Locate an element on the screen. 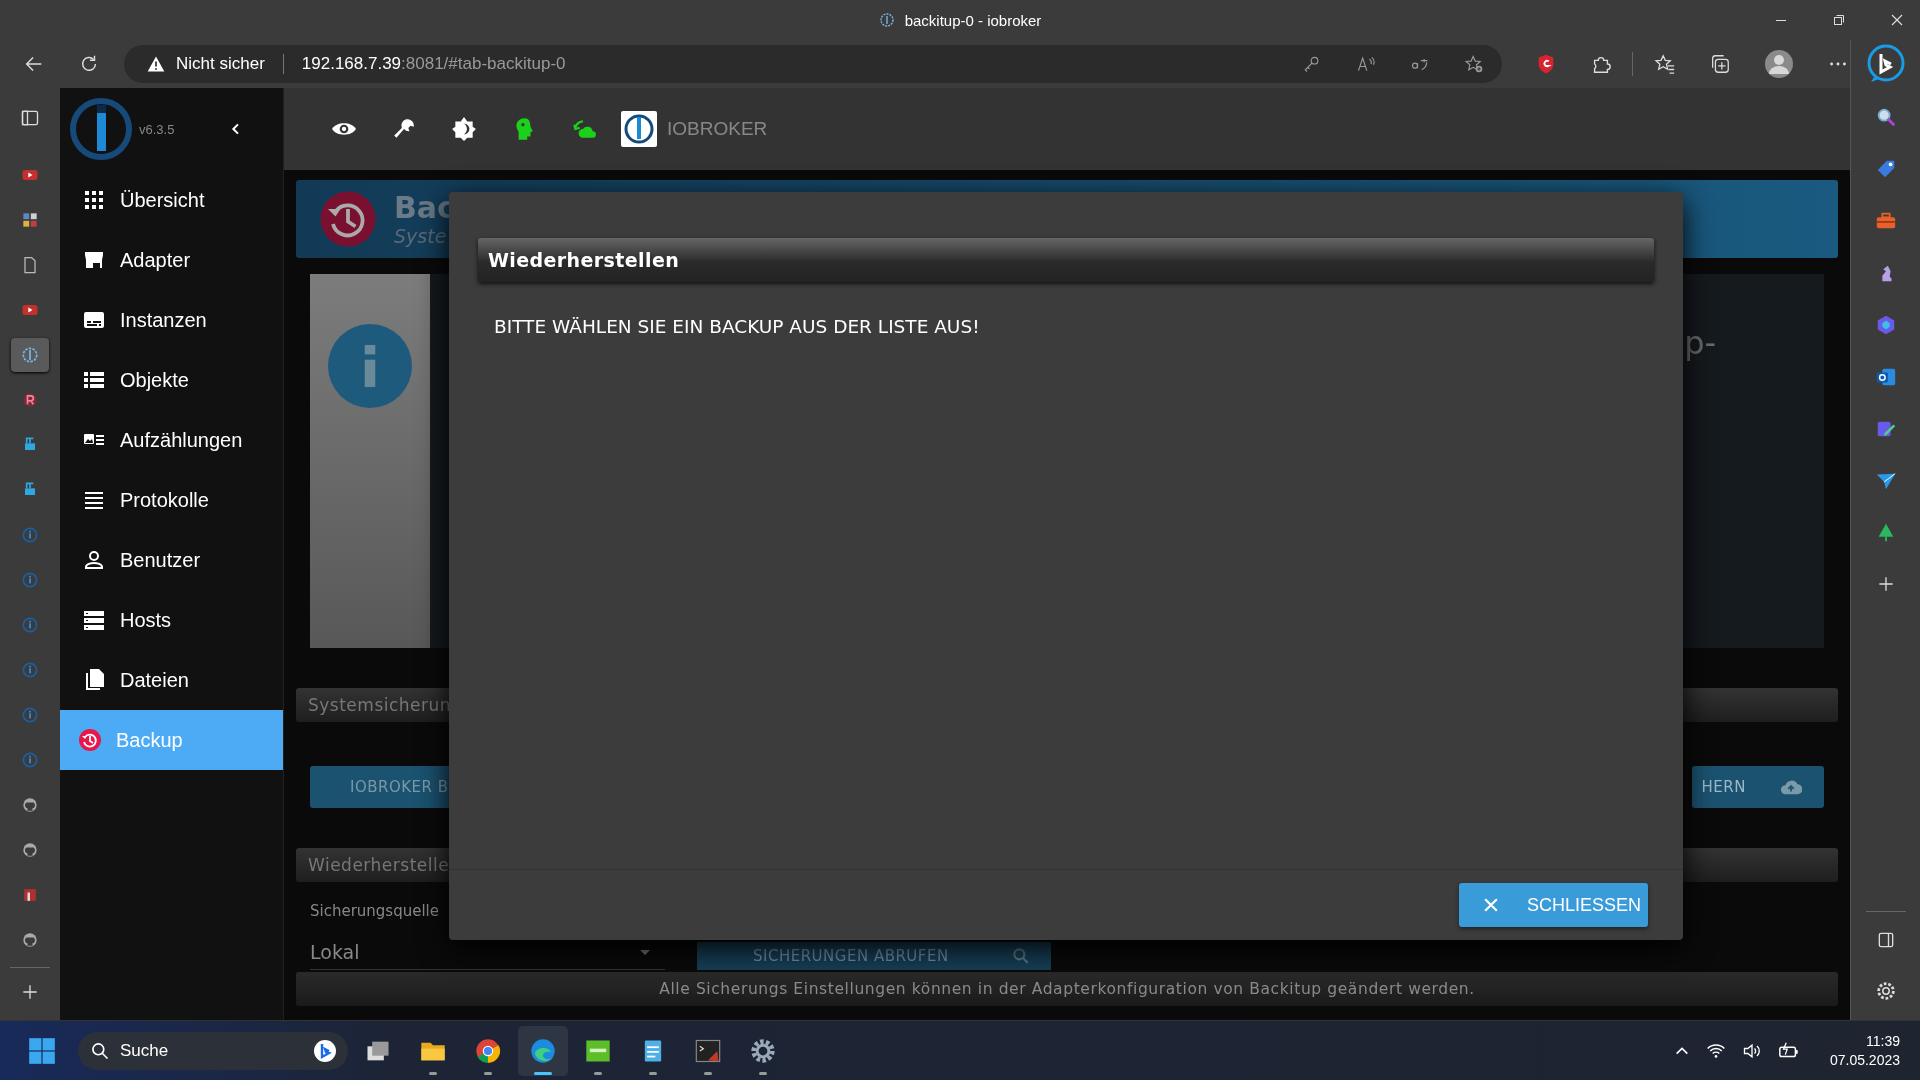 The height and width of the screenshot is (1080, 1920). nav-item: Hosts is located at coordinates (171, 620).